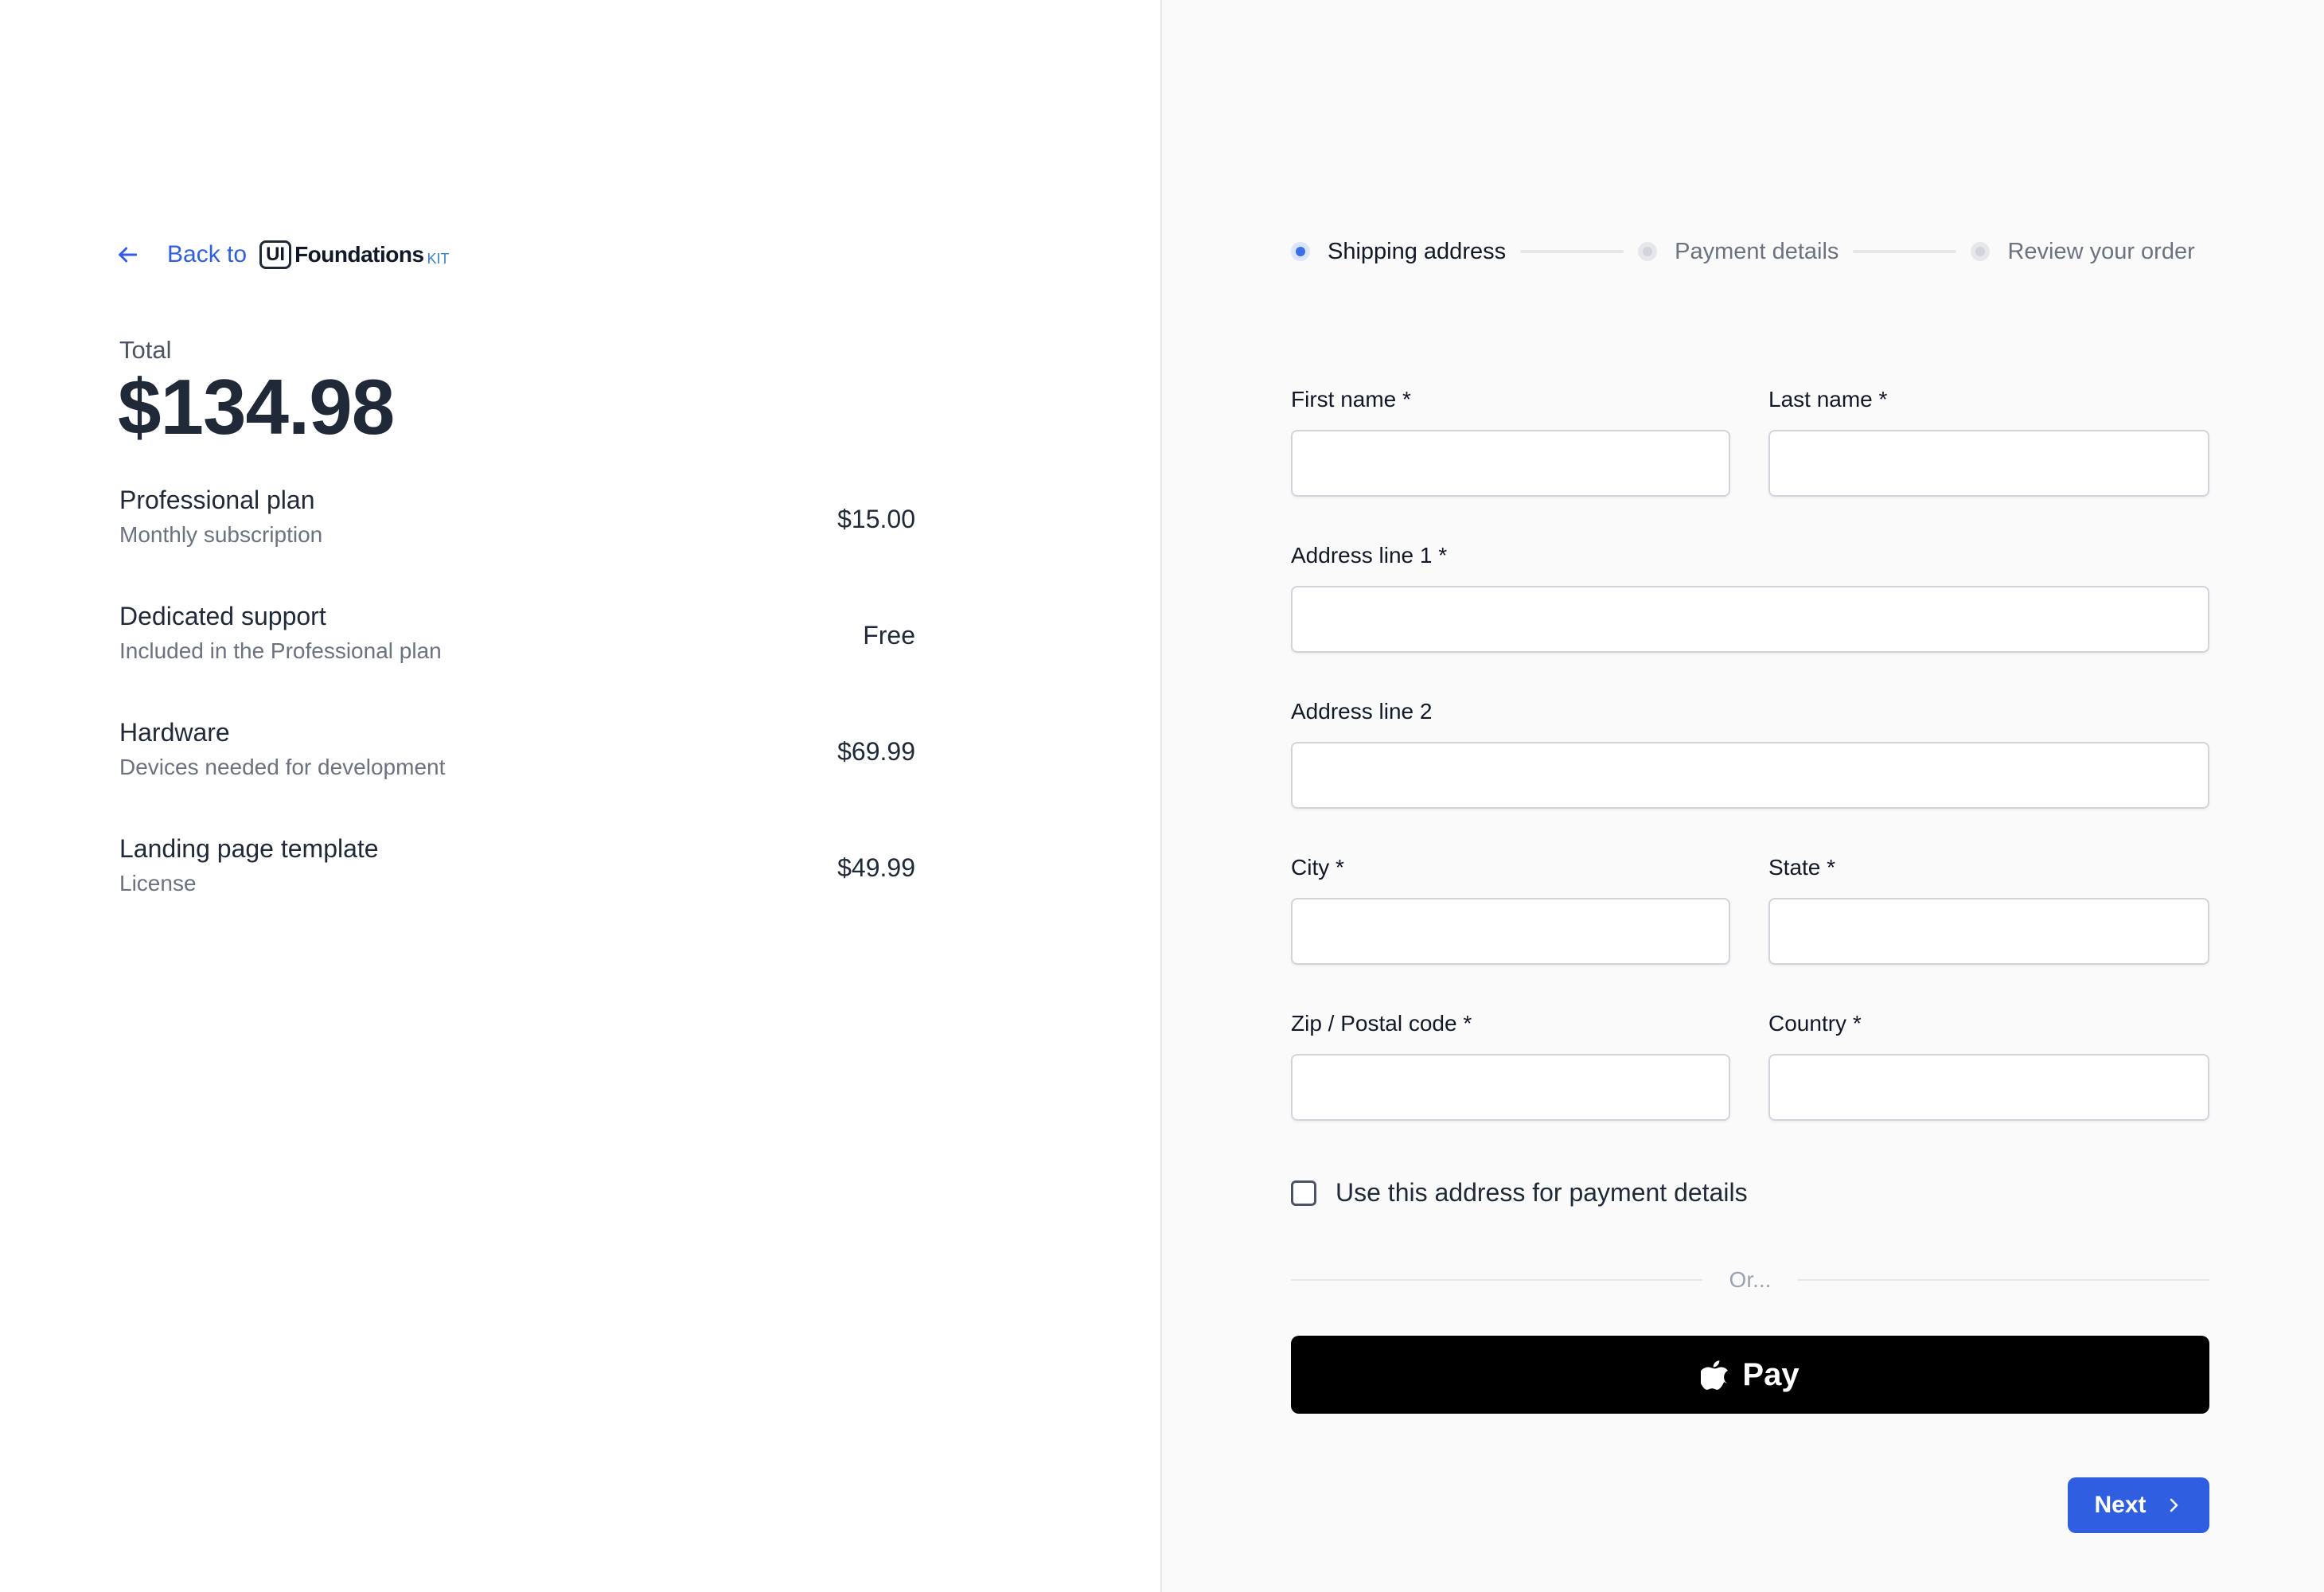  What do you see at coordinates (438, 259) in the screenshot?
I see `brand-logo-suffix: KIT` at bounding box center [438, 259].